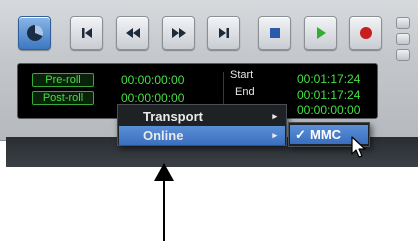 This screenshot has width=418, height=243. I want to click on play-icon, so click(321, 33).